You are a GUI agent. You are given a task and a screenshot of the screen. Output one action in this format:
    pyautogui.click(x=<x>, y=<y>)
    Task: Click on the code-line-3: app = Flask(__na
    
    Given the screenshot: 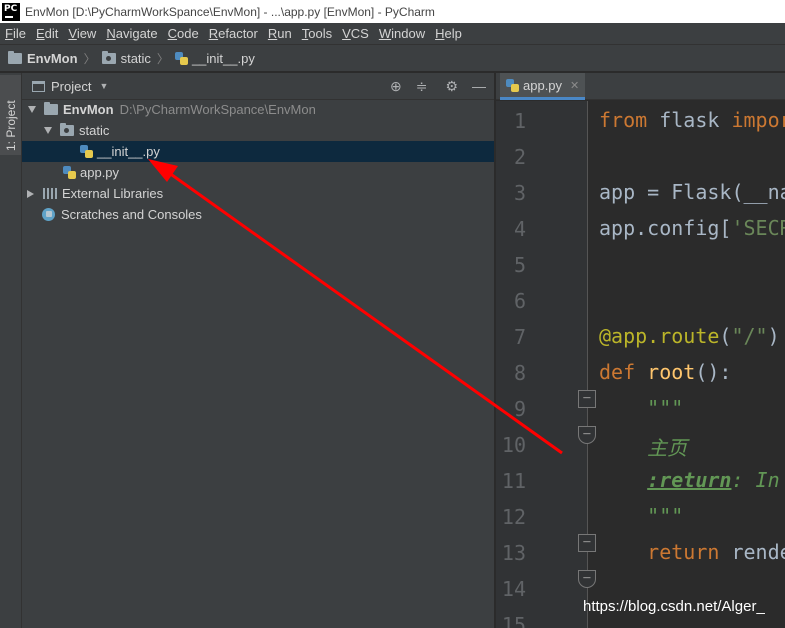 What is the action you would take?
    pyautogui.click(x=692, y=192)
    